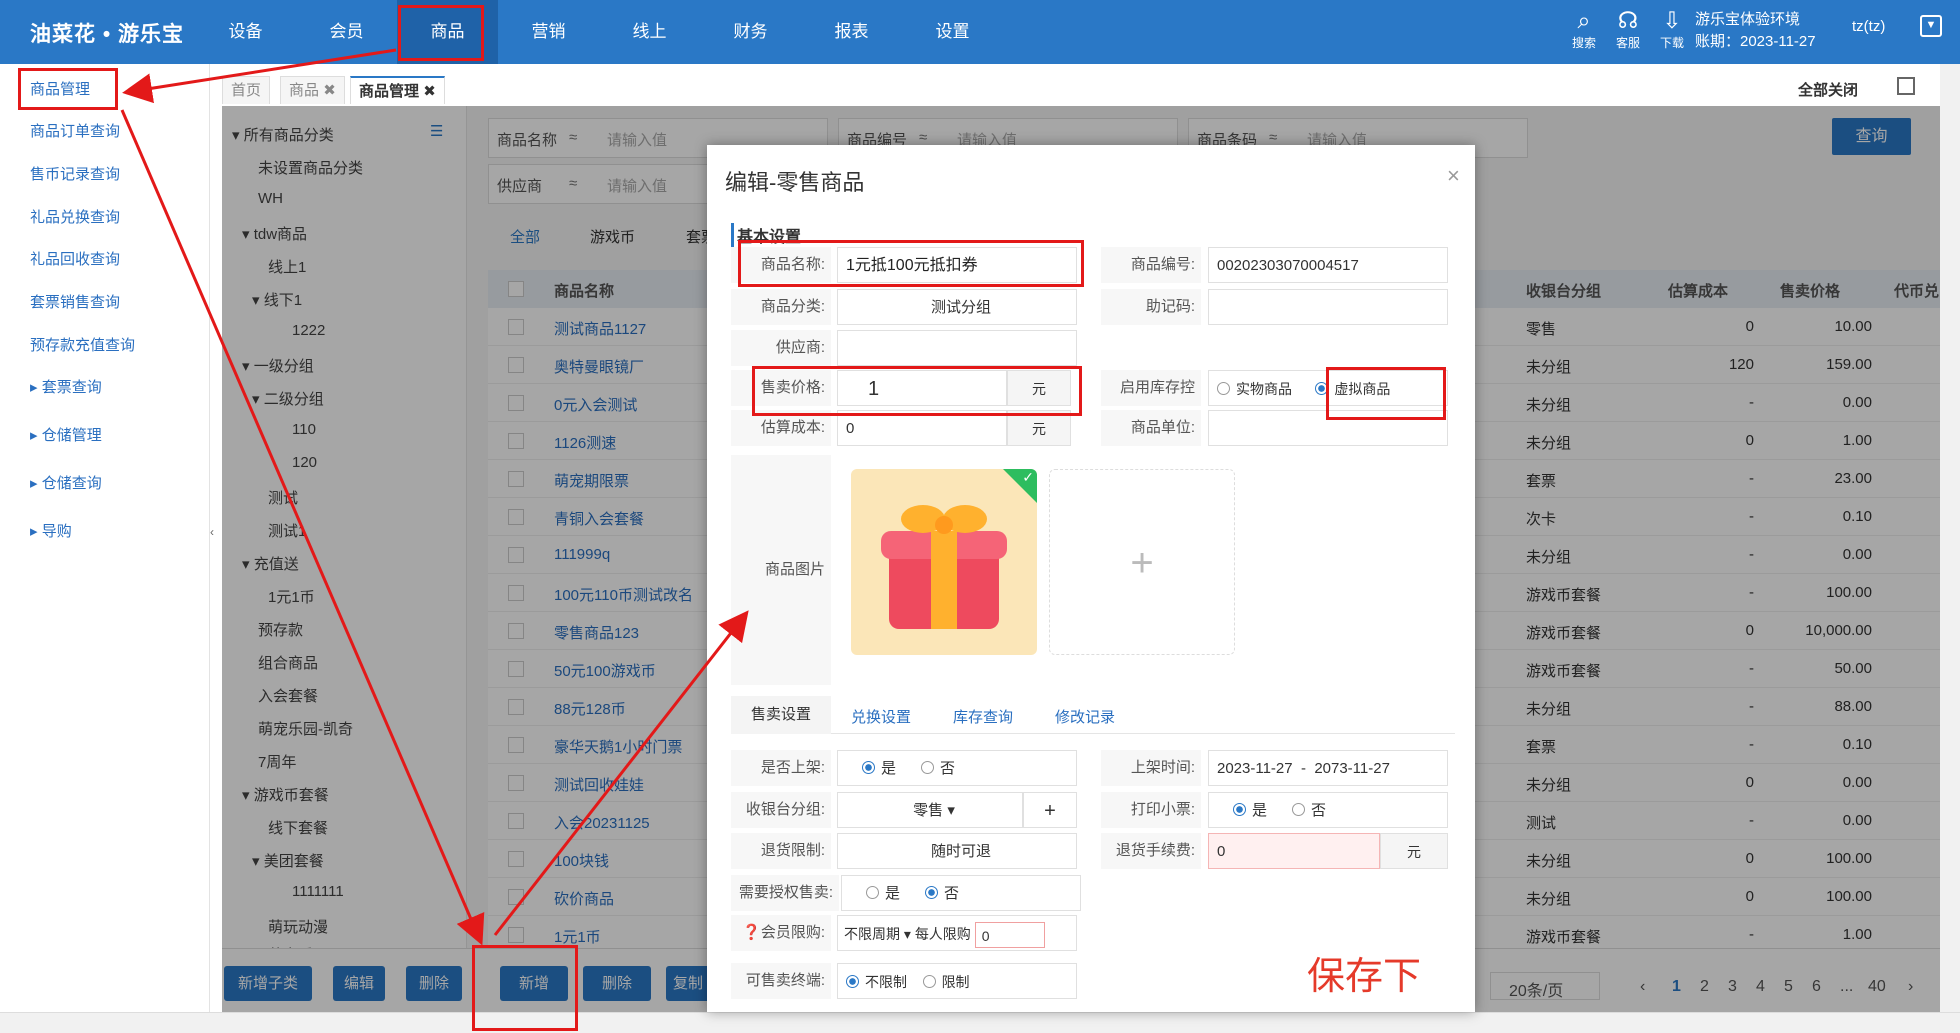  What do you see at coordinates (1009, 935) in the screenshot?
I see `per-person-input: 0` at bounding box center [1009, 935].